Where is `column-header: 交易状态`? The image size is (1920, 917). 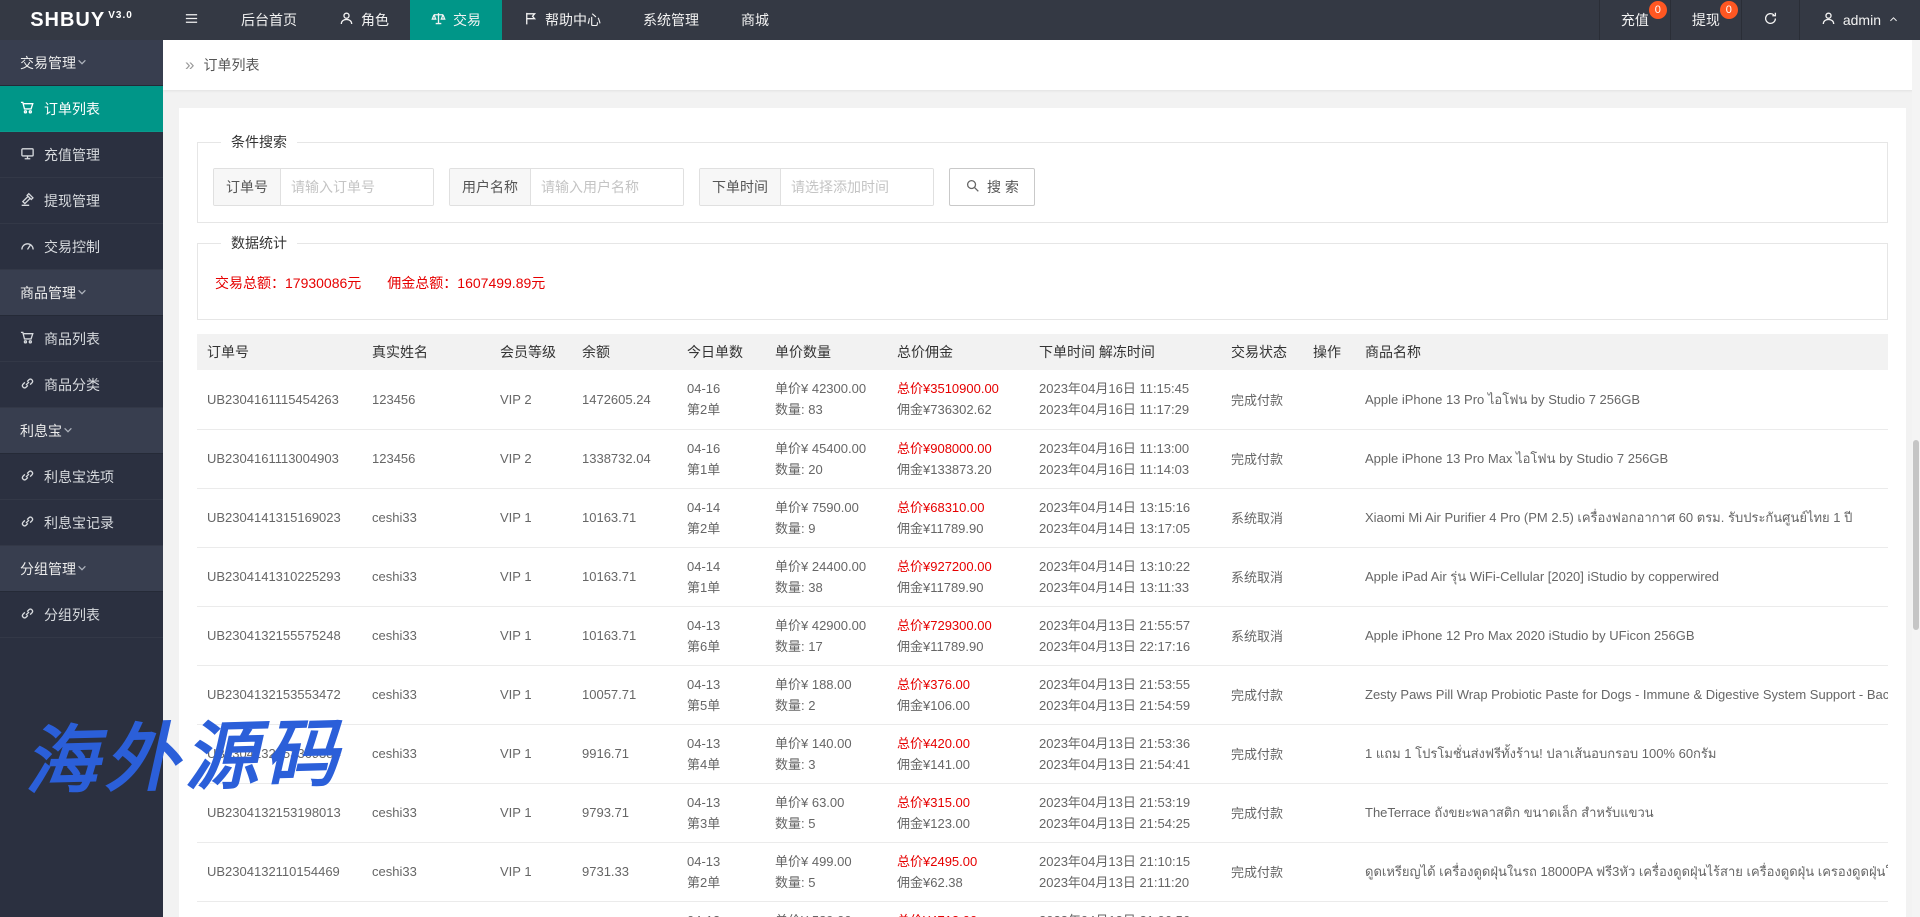
column-header: 交易状态 is located at coordinates (1262, 352).